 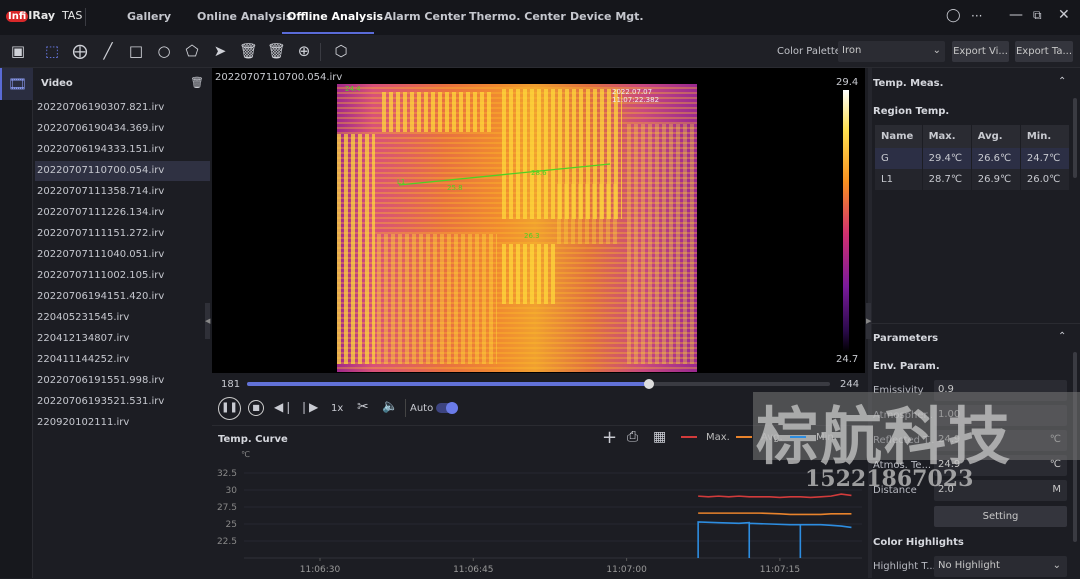 I want to click on pause-button: ❚❚, so click(x=229, y=408).